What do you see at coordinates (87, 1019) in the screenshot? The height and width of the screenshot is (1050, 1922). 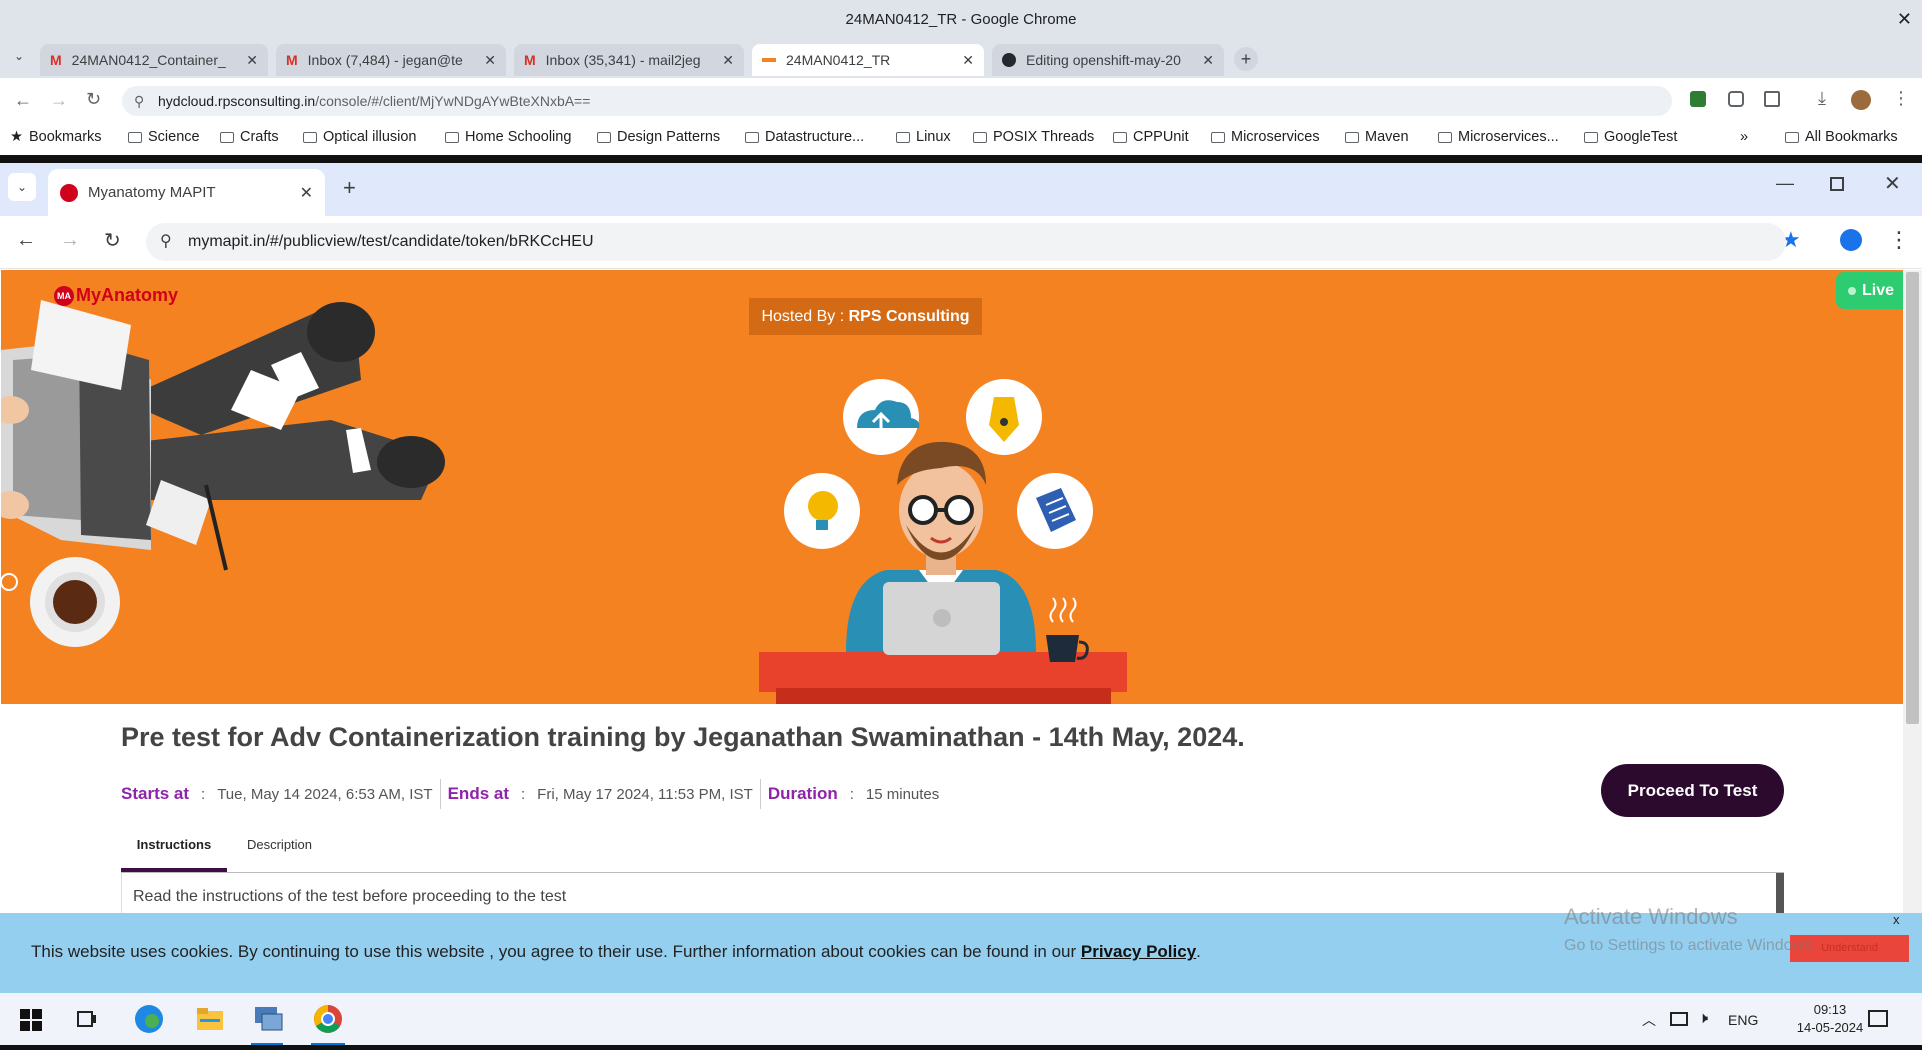 I see `task-view-icon` at bounding box center [87, 1019].